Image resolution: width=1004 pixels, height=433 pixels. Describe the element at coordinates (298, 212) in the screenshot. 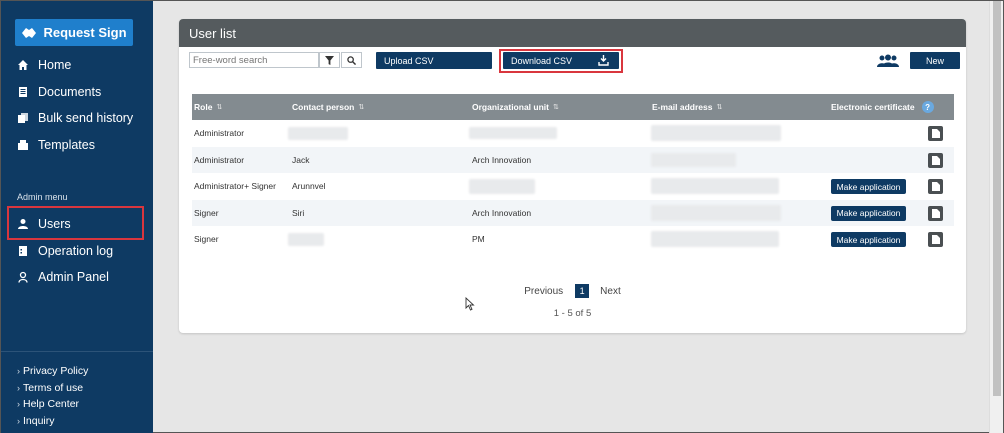

I see `contact-cell: Siri` at that location.